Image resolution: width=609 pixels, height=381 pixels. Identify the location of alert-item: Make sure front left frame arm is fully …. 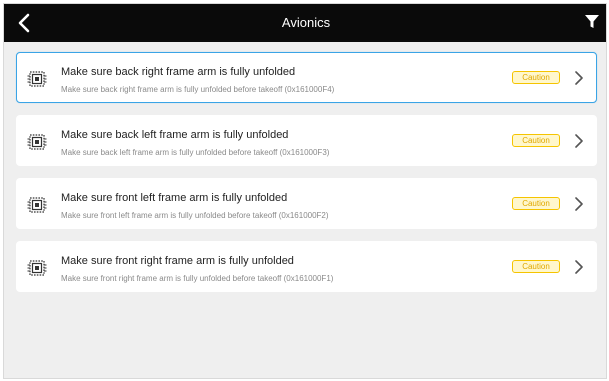
(306, 203).